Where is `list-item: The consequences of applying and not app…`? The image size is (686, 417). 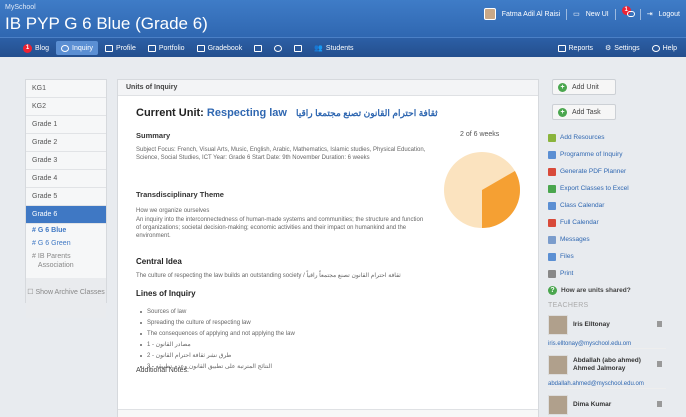
list-item: The consequences of applying and not app… is located at coordinates (280, 334).